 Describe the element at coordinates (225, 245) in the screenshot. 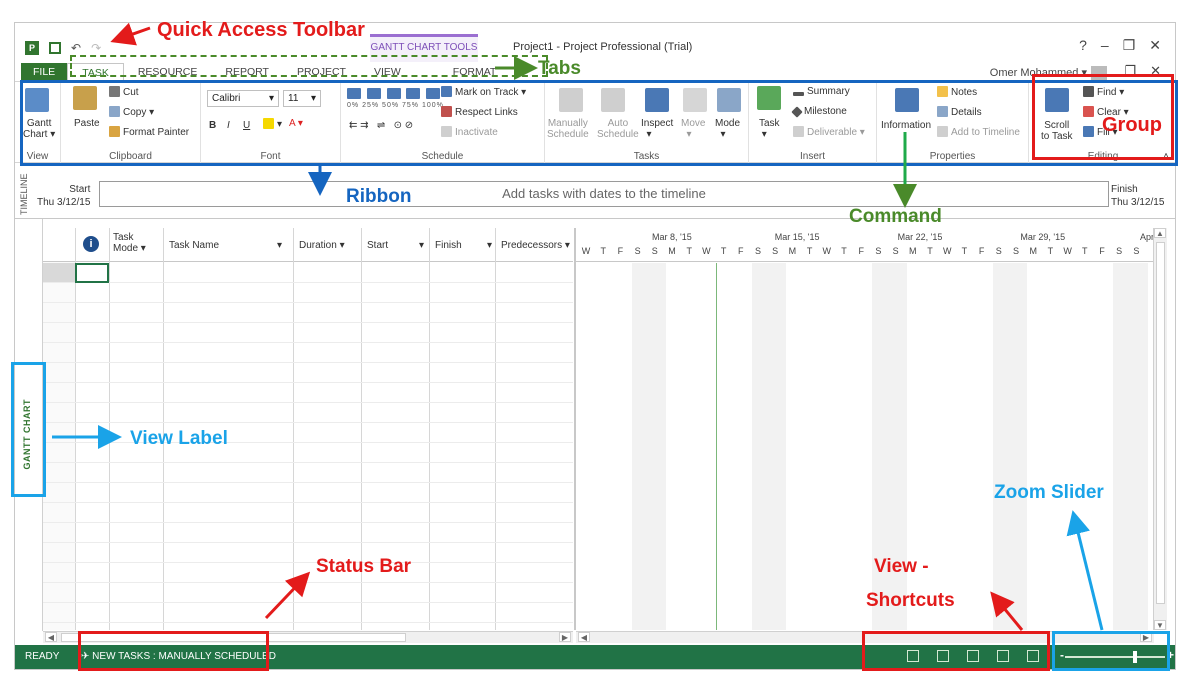

I see `column-task-name: Task Name ▾` at that location.